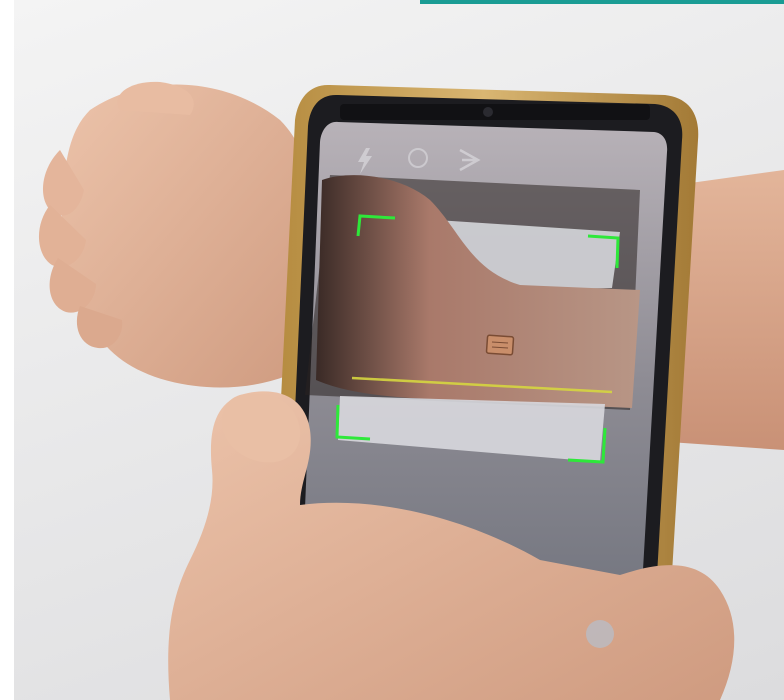  I want to click on implanted-chip, so click(500, 345).